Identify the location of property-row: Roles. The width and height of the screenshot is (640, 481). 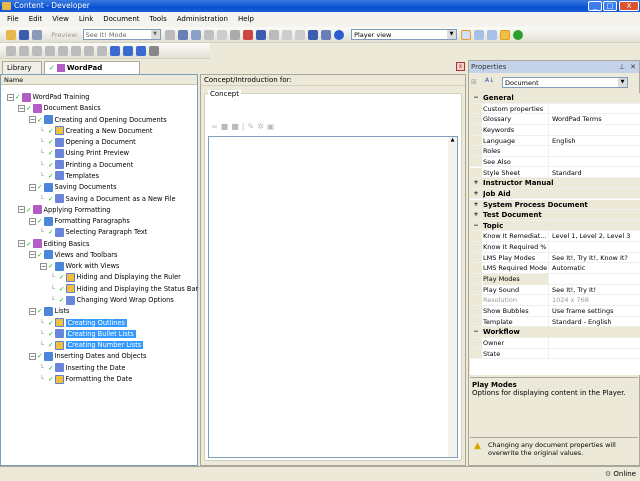
(555, 151).